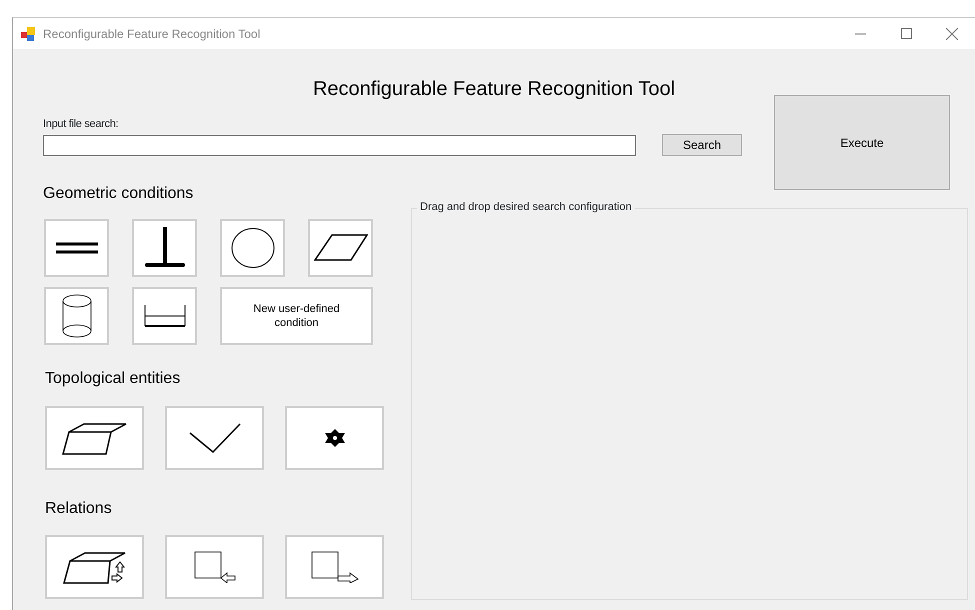 The width and height of the screenshot is (975, 610). Describe the element at coordinates (494, 89) in the screenshot. I see `app-heading: Reconfigurable Feature Recognition Tool` at that location.